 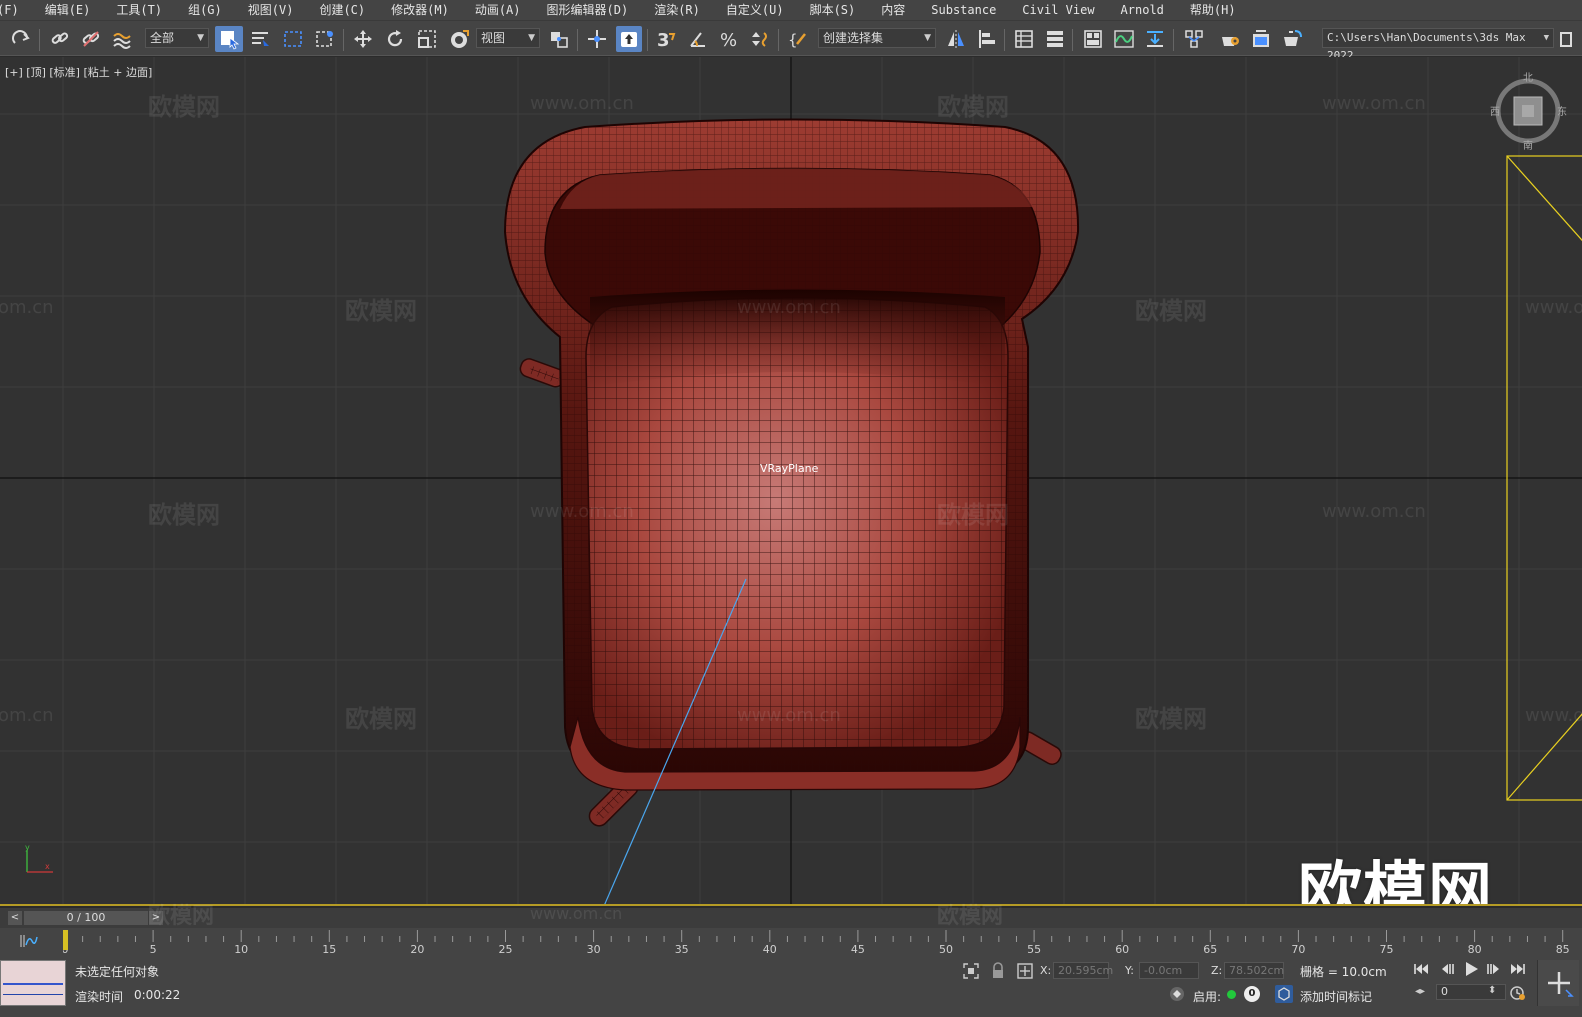 I want to click on track-tick-label: 45, so click(x=858, y=949).